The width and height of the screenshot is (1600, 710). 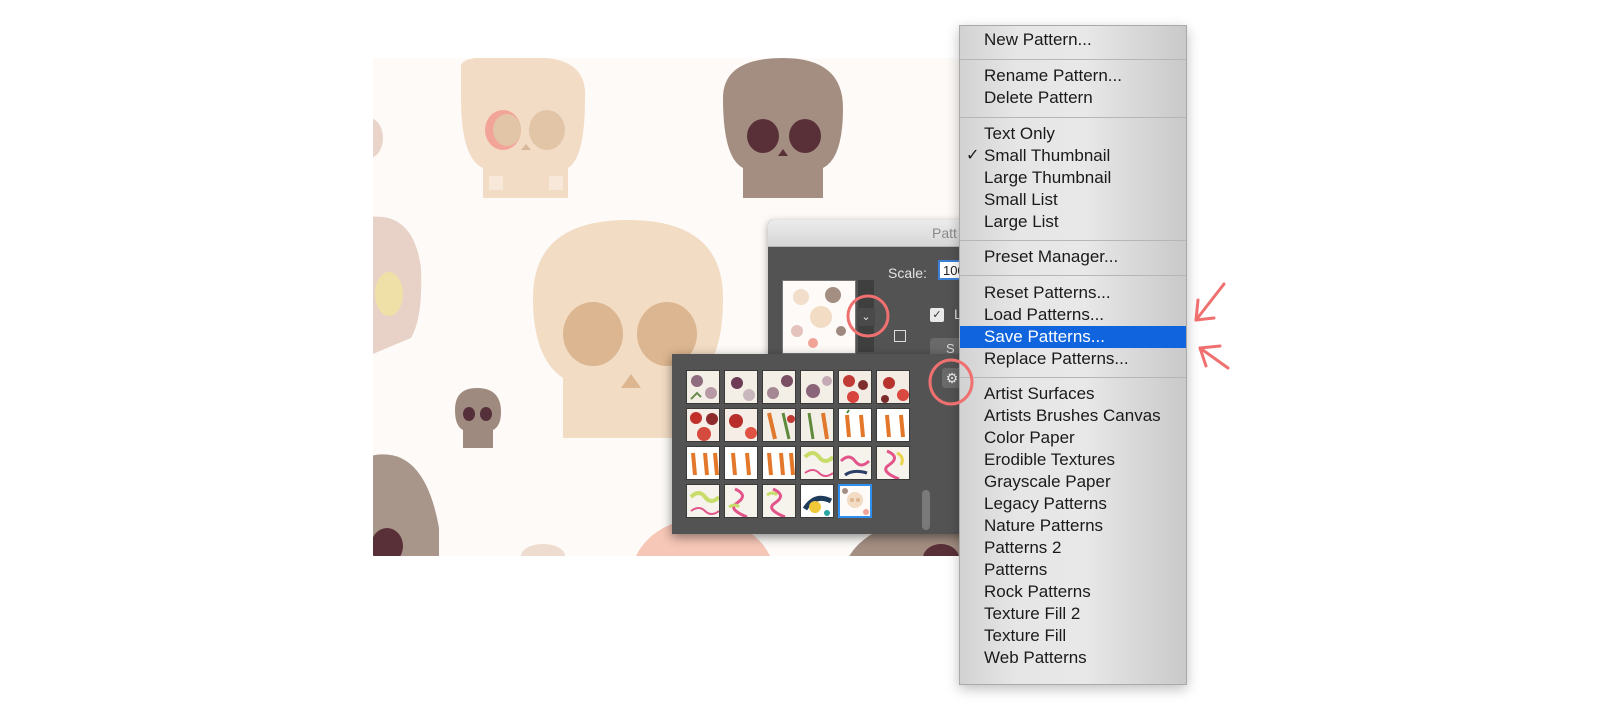 What do you see at coordinates (1073, 548) in the screenshot?
I see `menu-item-patterns-2: Patterns 2` at bounding box center [1073, 548].